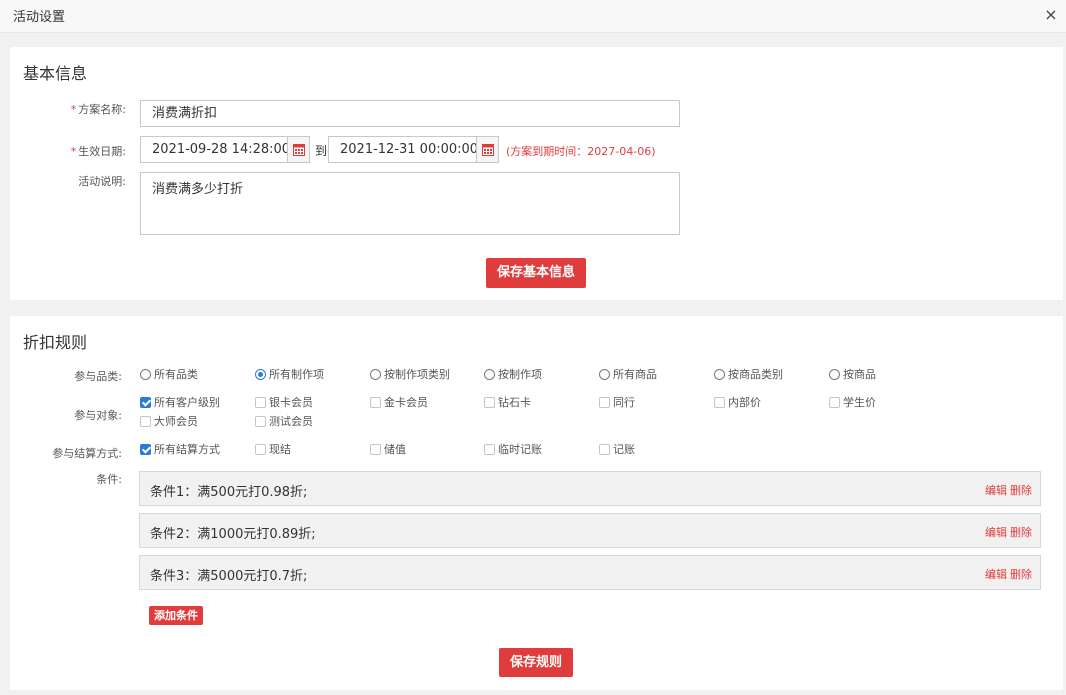  I want to click on dialog-titlebar: 活动设置 ×, so click(533, 16).